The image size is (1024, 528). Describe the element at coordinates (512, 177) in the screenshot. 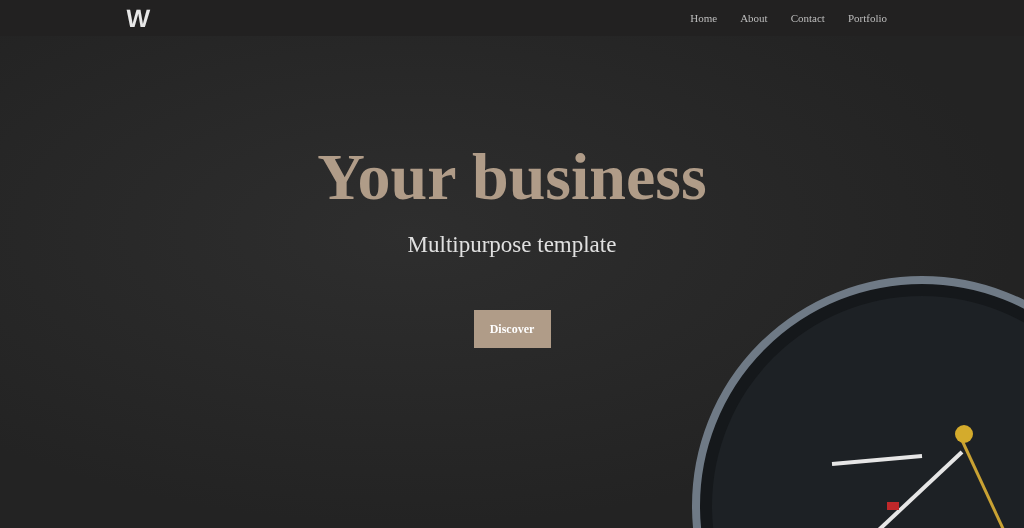

I see `hero-title: Your business` at that location.